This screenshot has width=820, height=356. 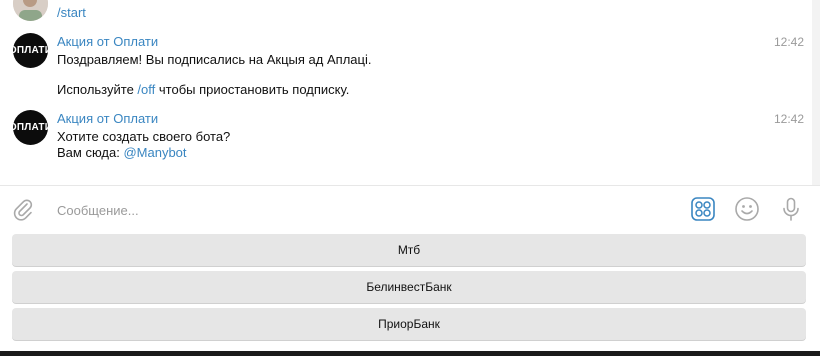 I want to click on off-command-link: /off, so click(x=146, y=89).